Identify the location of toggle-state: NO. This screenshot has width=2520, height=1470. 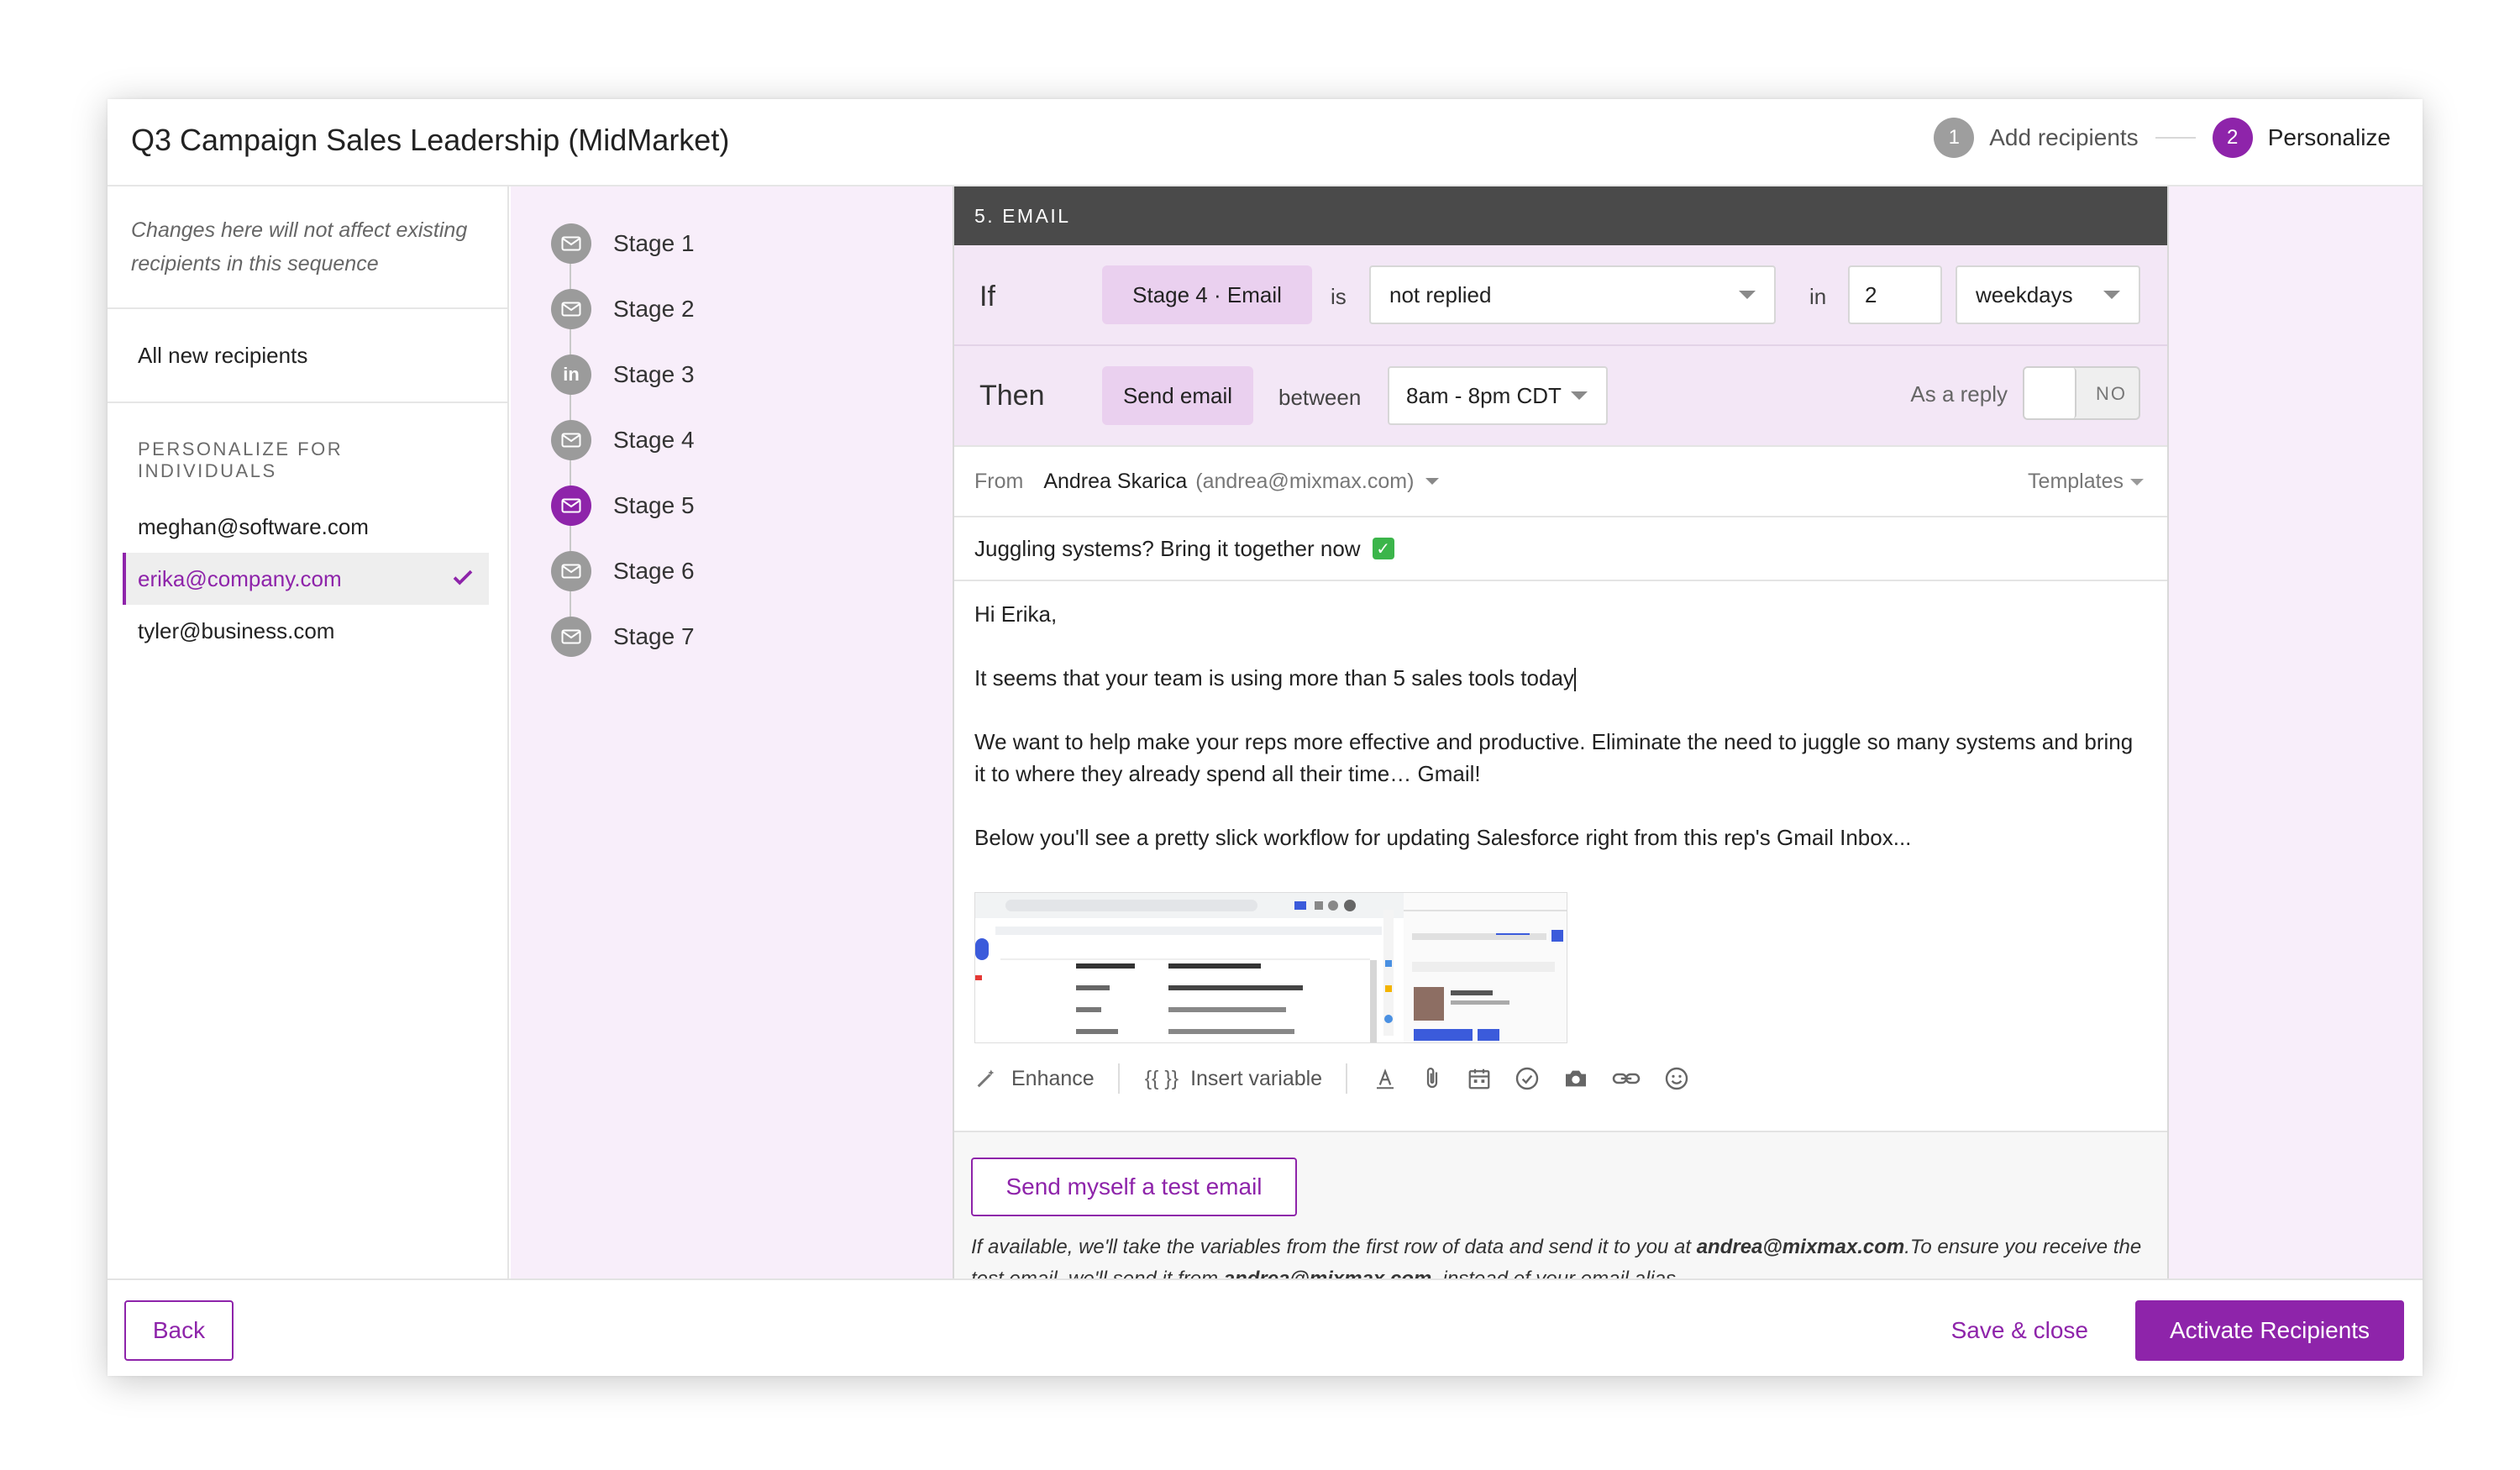
(2111, 393).